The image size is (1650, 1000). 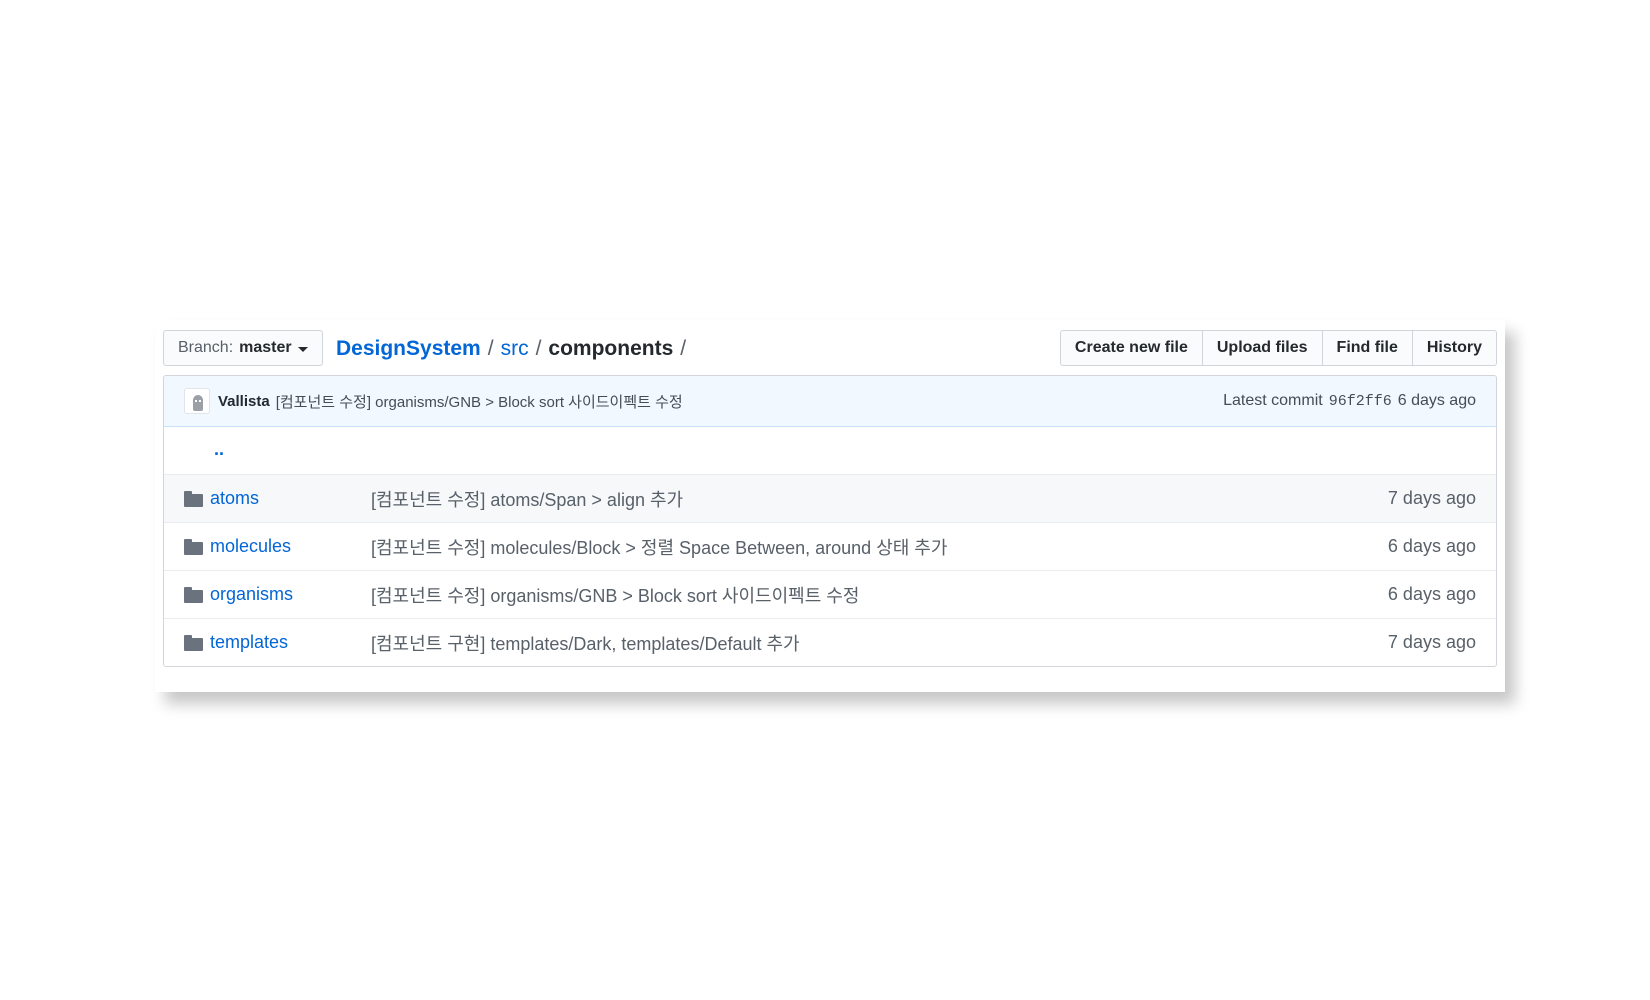 What do you see at coordinates (1454, 348) in the screenshot?
I see `history-button: History` at bounding box center [1454, 348].